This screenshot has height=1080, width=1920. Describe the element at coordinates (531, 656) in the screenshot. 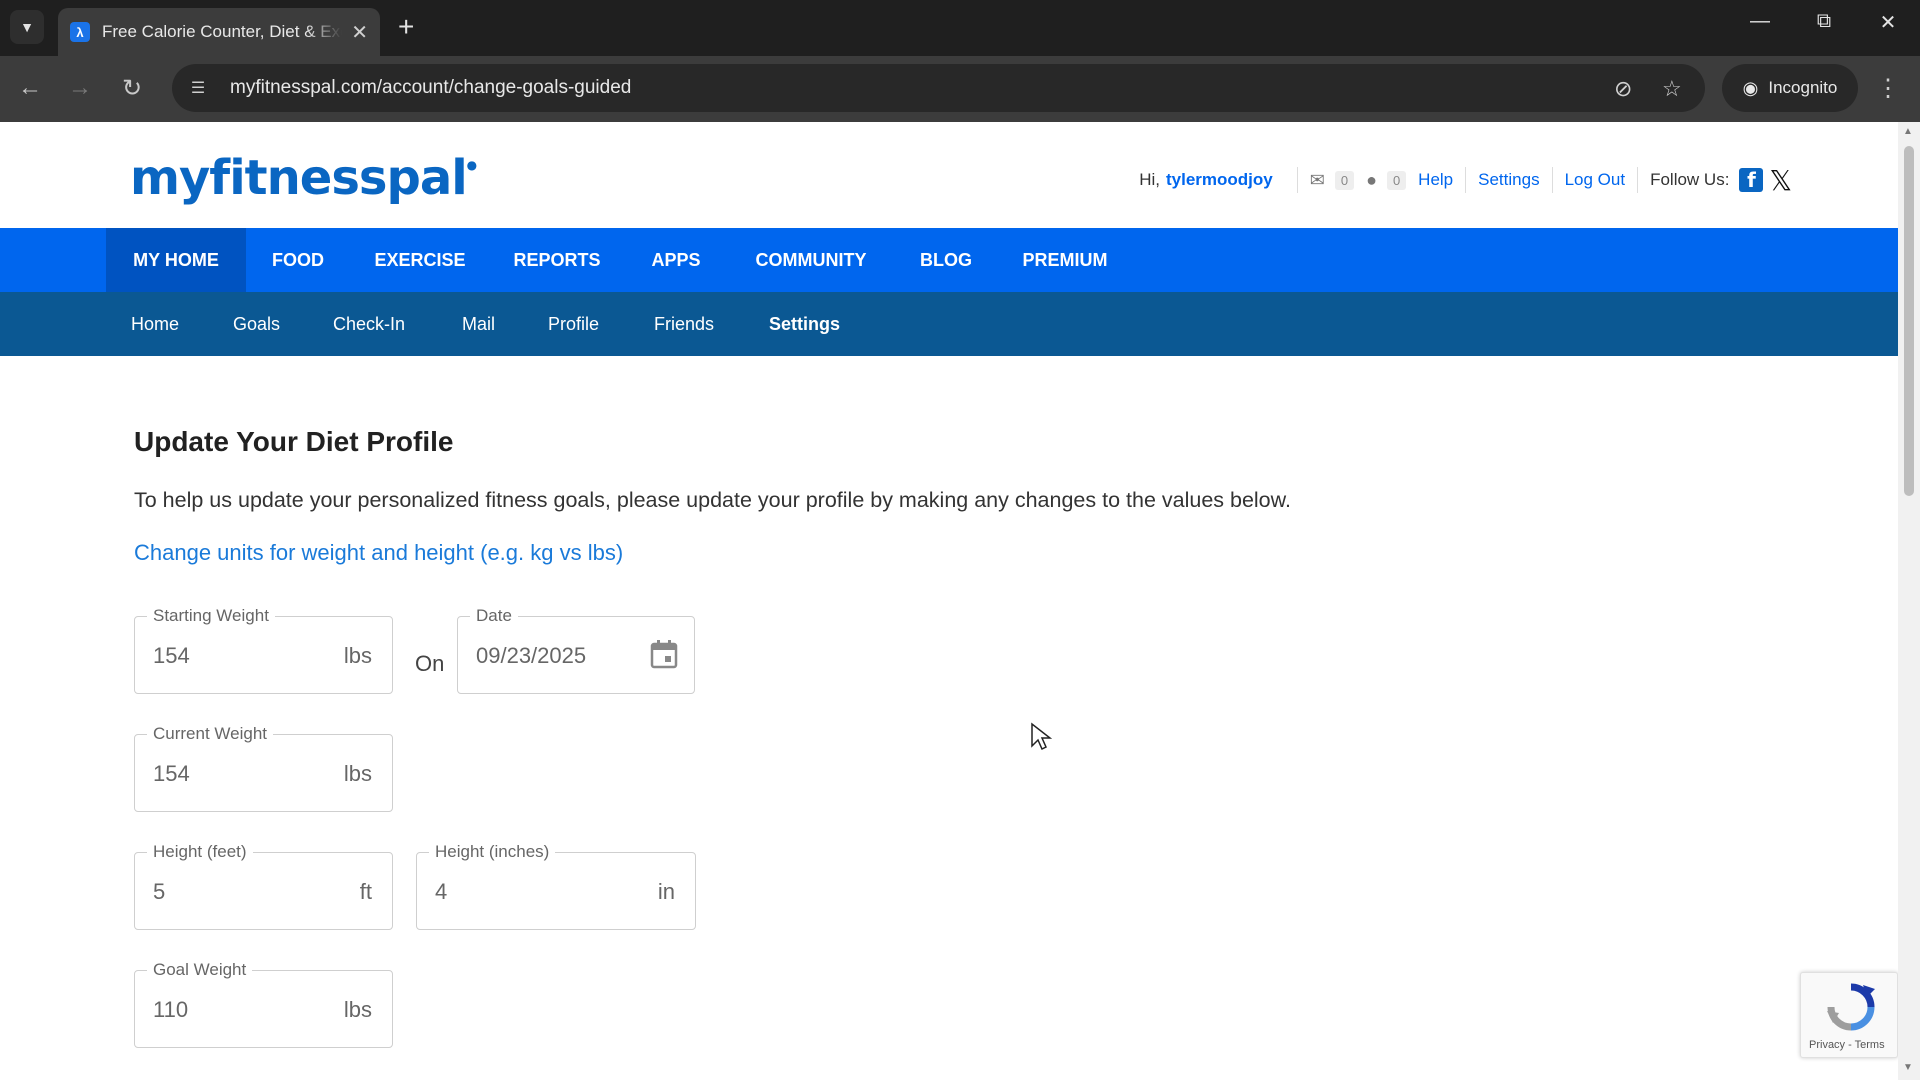

I see `date-input: 09/23/2025` at that location.